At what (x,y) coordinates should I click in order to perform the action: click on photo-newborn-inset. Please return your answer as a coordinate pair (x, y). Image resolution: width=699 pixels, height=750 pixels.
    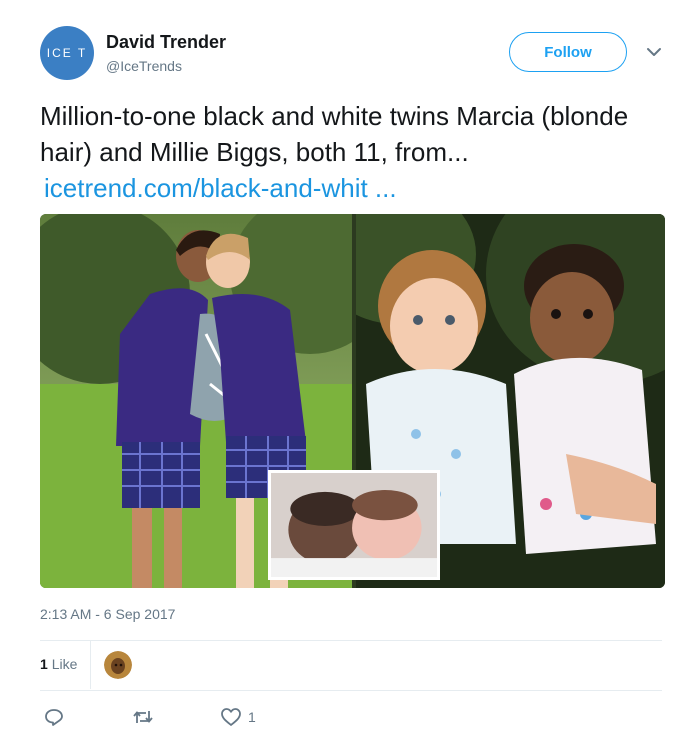
    Looking at the image, I should click on (354, 525).